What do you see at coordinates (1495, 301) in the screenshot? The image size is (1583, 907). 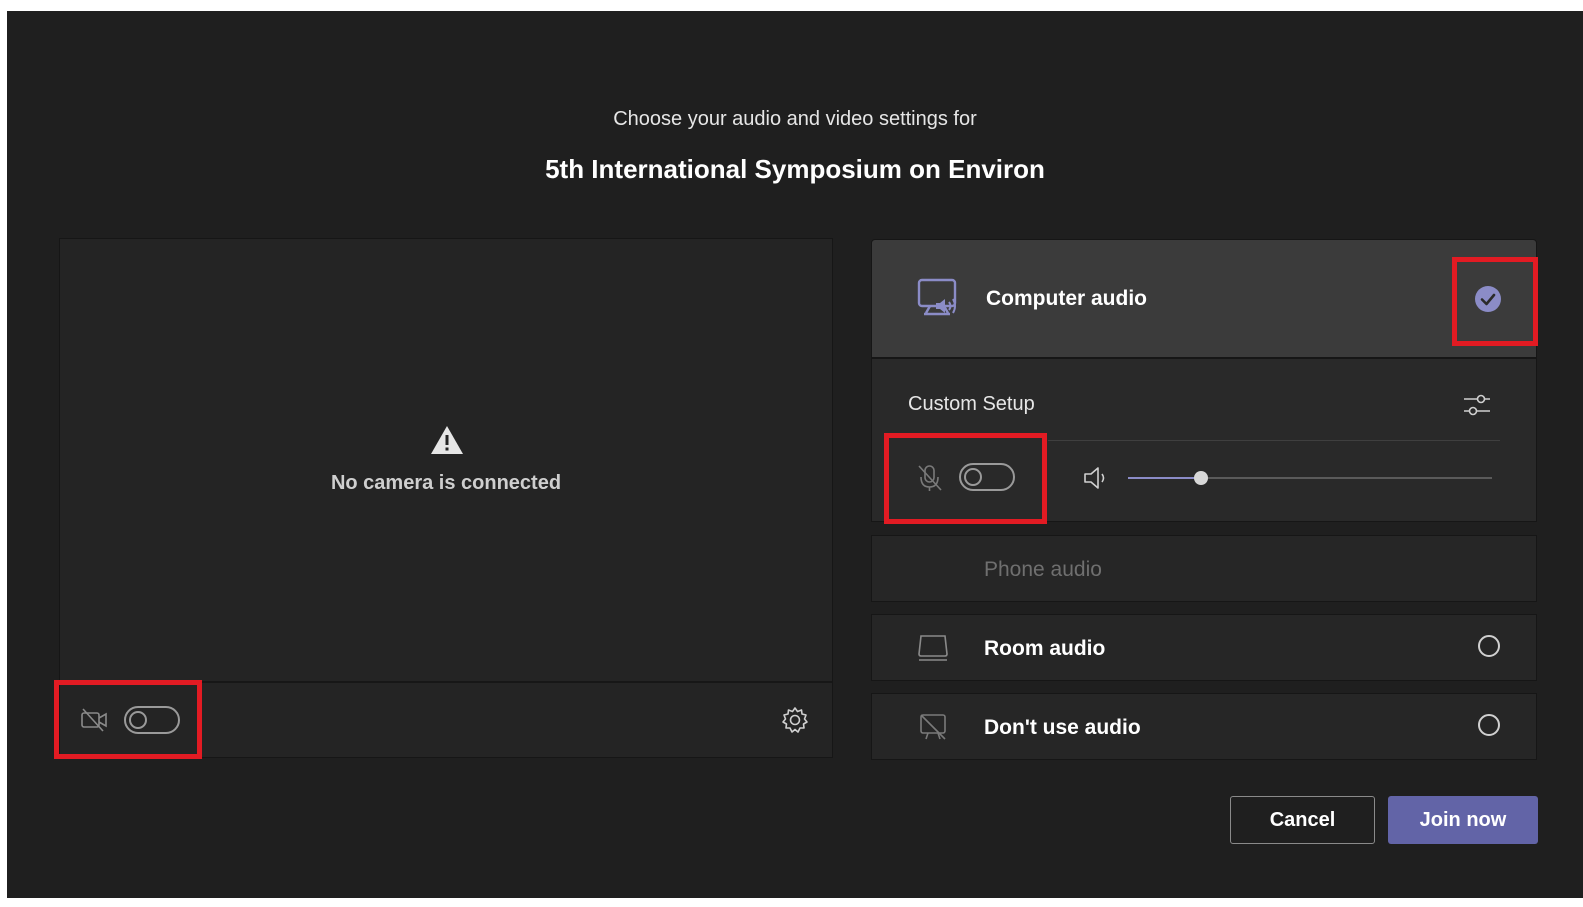 I see `highlight-selected-check` at bounding box center [1495, 301].